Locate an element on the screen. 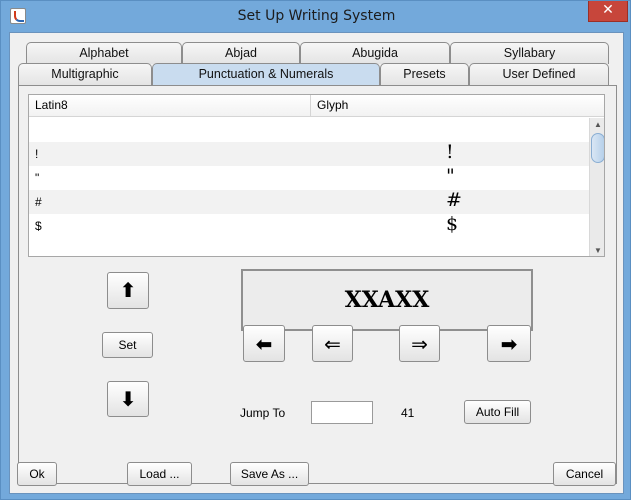  first-button: ⬅ is located at coordinates (264, 343).